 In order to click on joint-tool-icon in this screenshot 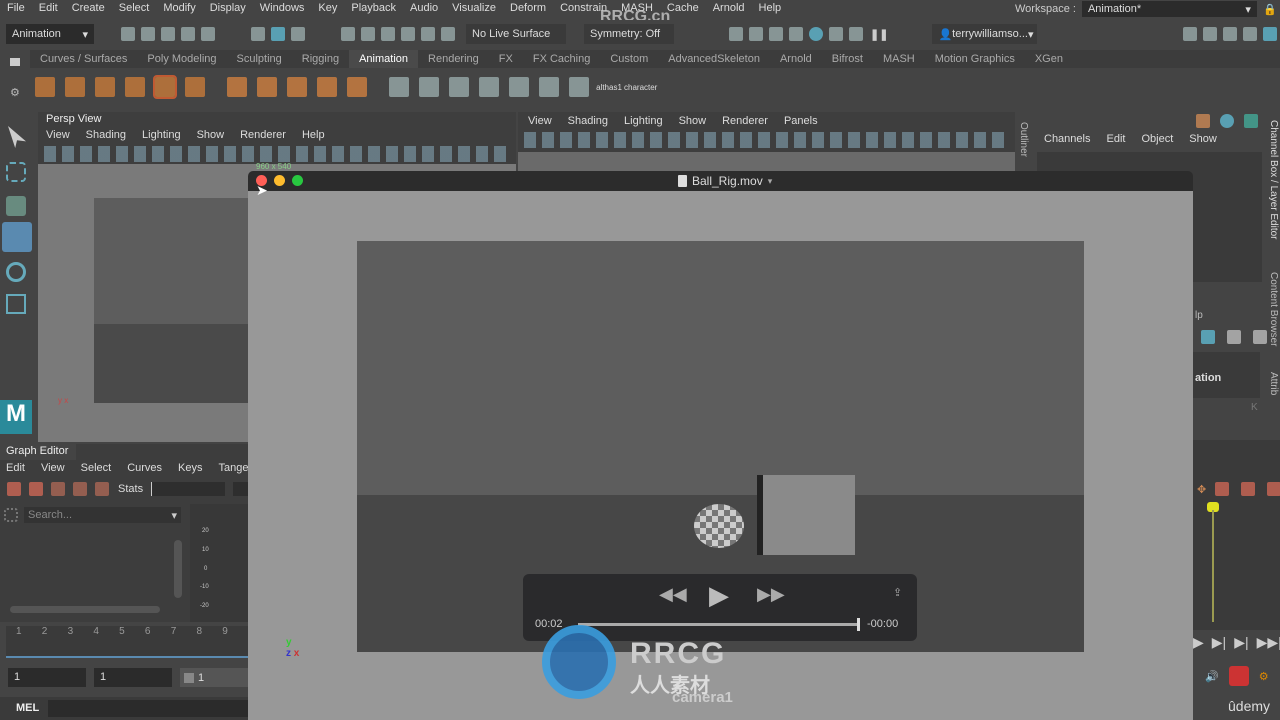, I will do `click(75, 87)`.